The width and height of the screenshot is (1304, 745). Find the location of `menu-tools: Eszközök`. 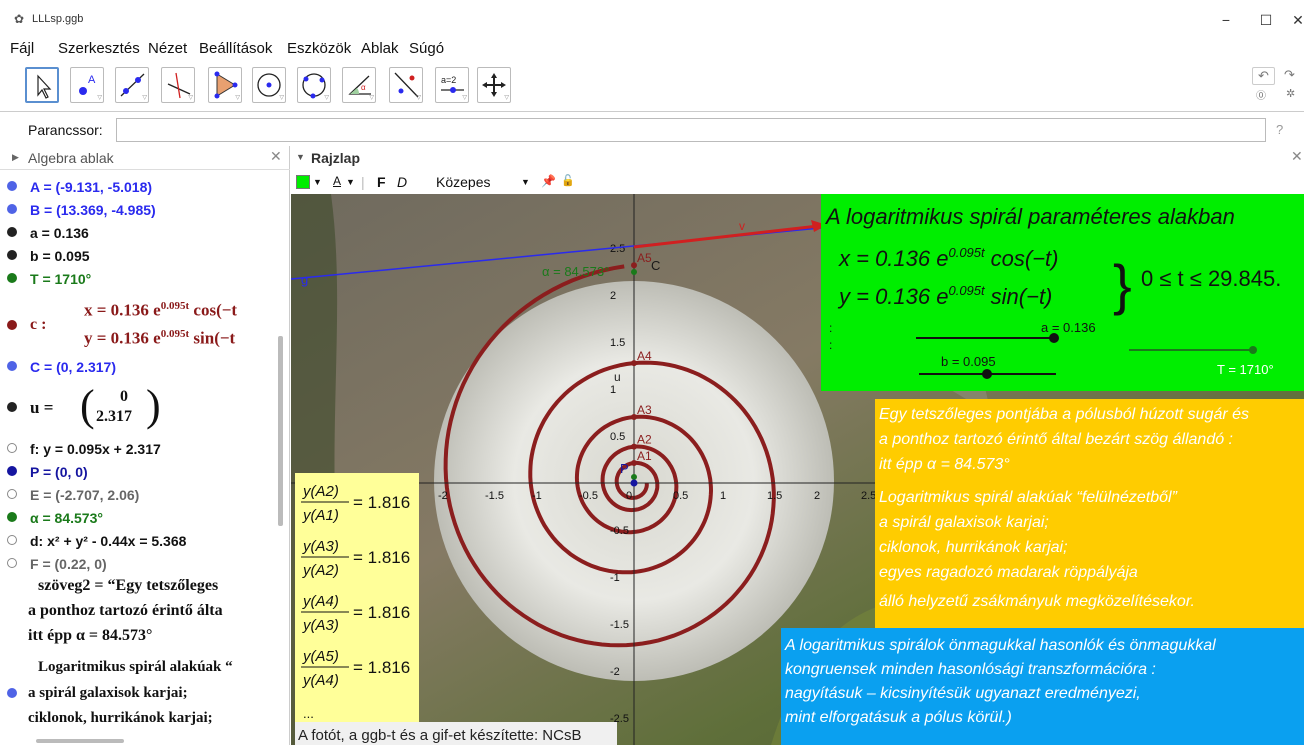

menu-tools: Eszközök is located at coordinates (319, 47).